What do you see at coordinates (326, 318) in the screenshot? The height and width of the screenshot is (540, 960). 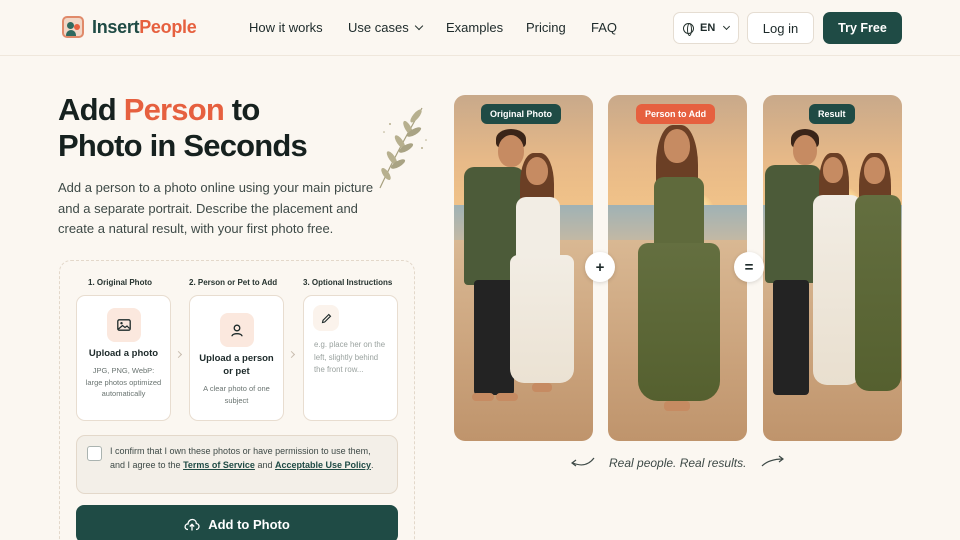 I see `pencil-icon` at bounding box center [326, 318].